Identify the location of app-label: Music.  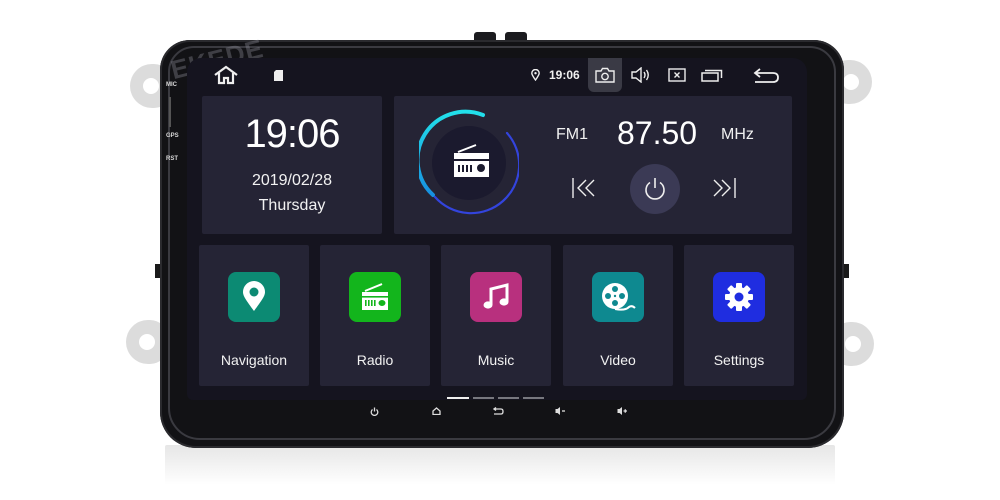
(496, 360).